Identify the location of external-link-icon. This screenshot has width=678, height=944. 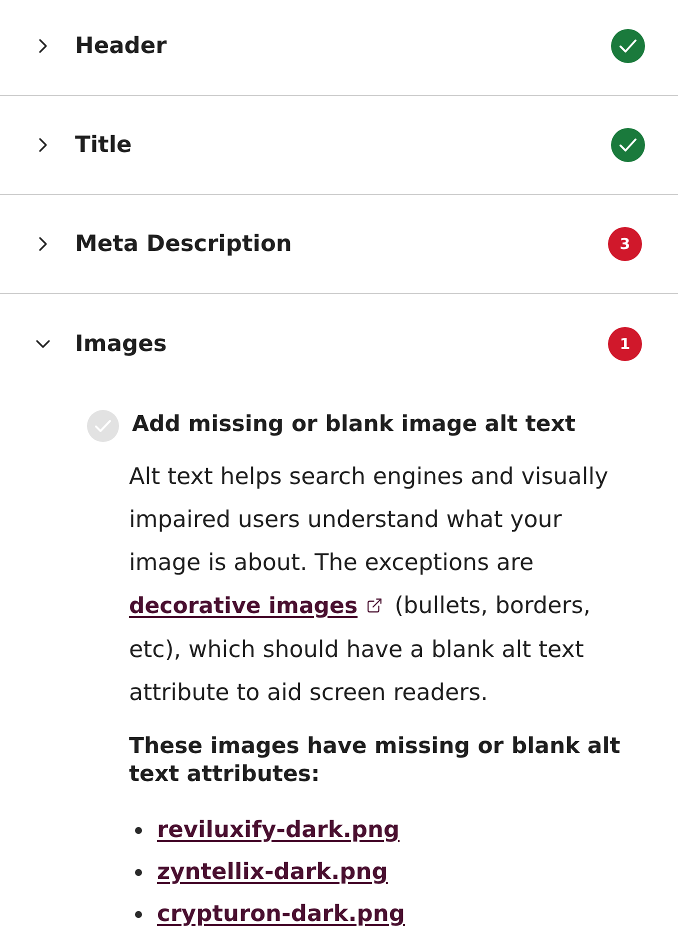
(374, 605).